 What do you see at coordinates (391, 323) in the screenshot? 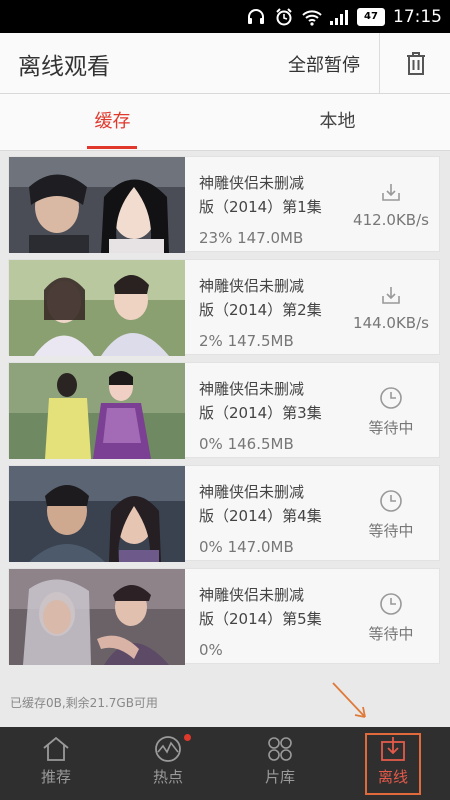
I see `status-text: 144.0KB/s` at bounding box center [391, 323].